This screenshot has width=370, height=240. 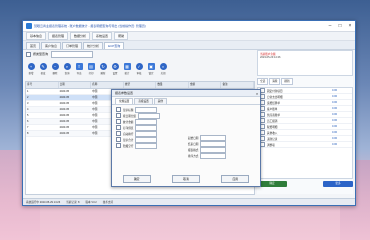 What do you see at coordinates (275, 81) in the screenshot?
I see `clear-button: 清除` at bounding box center [275, 81].